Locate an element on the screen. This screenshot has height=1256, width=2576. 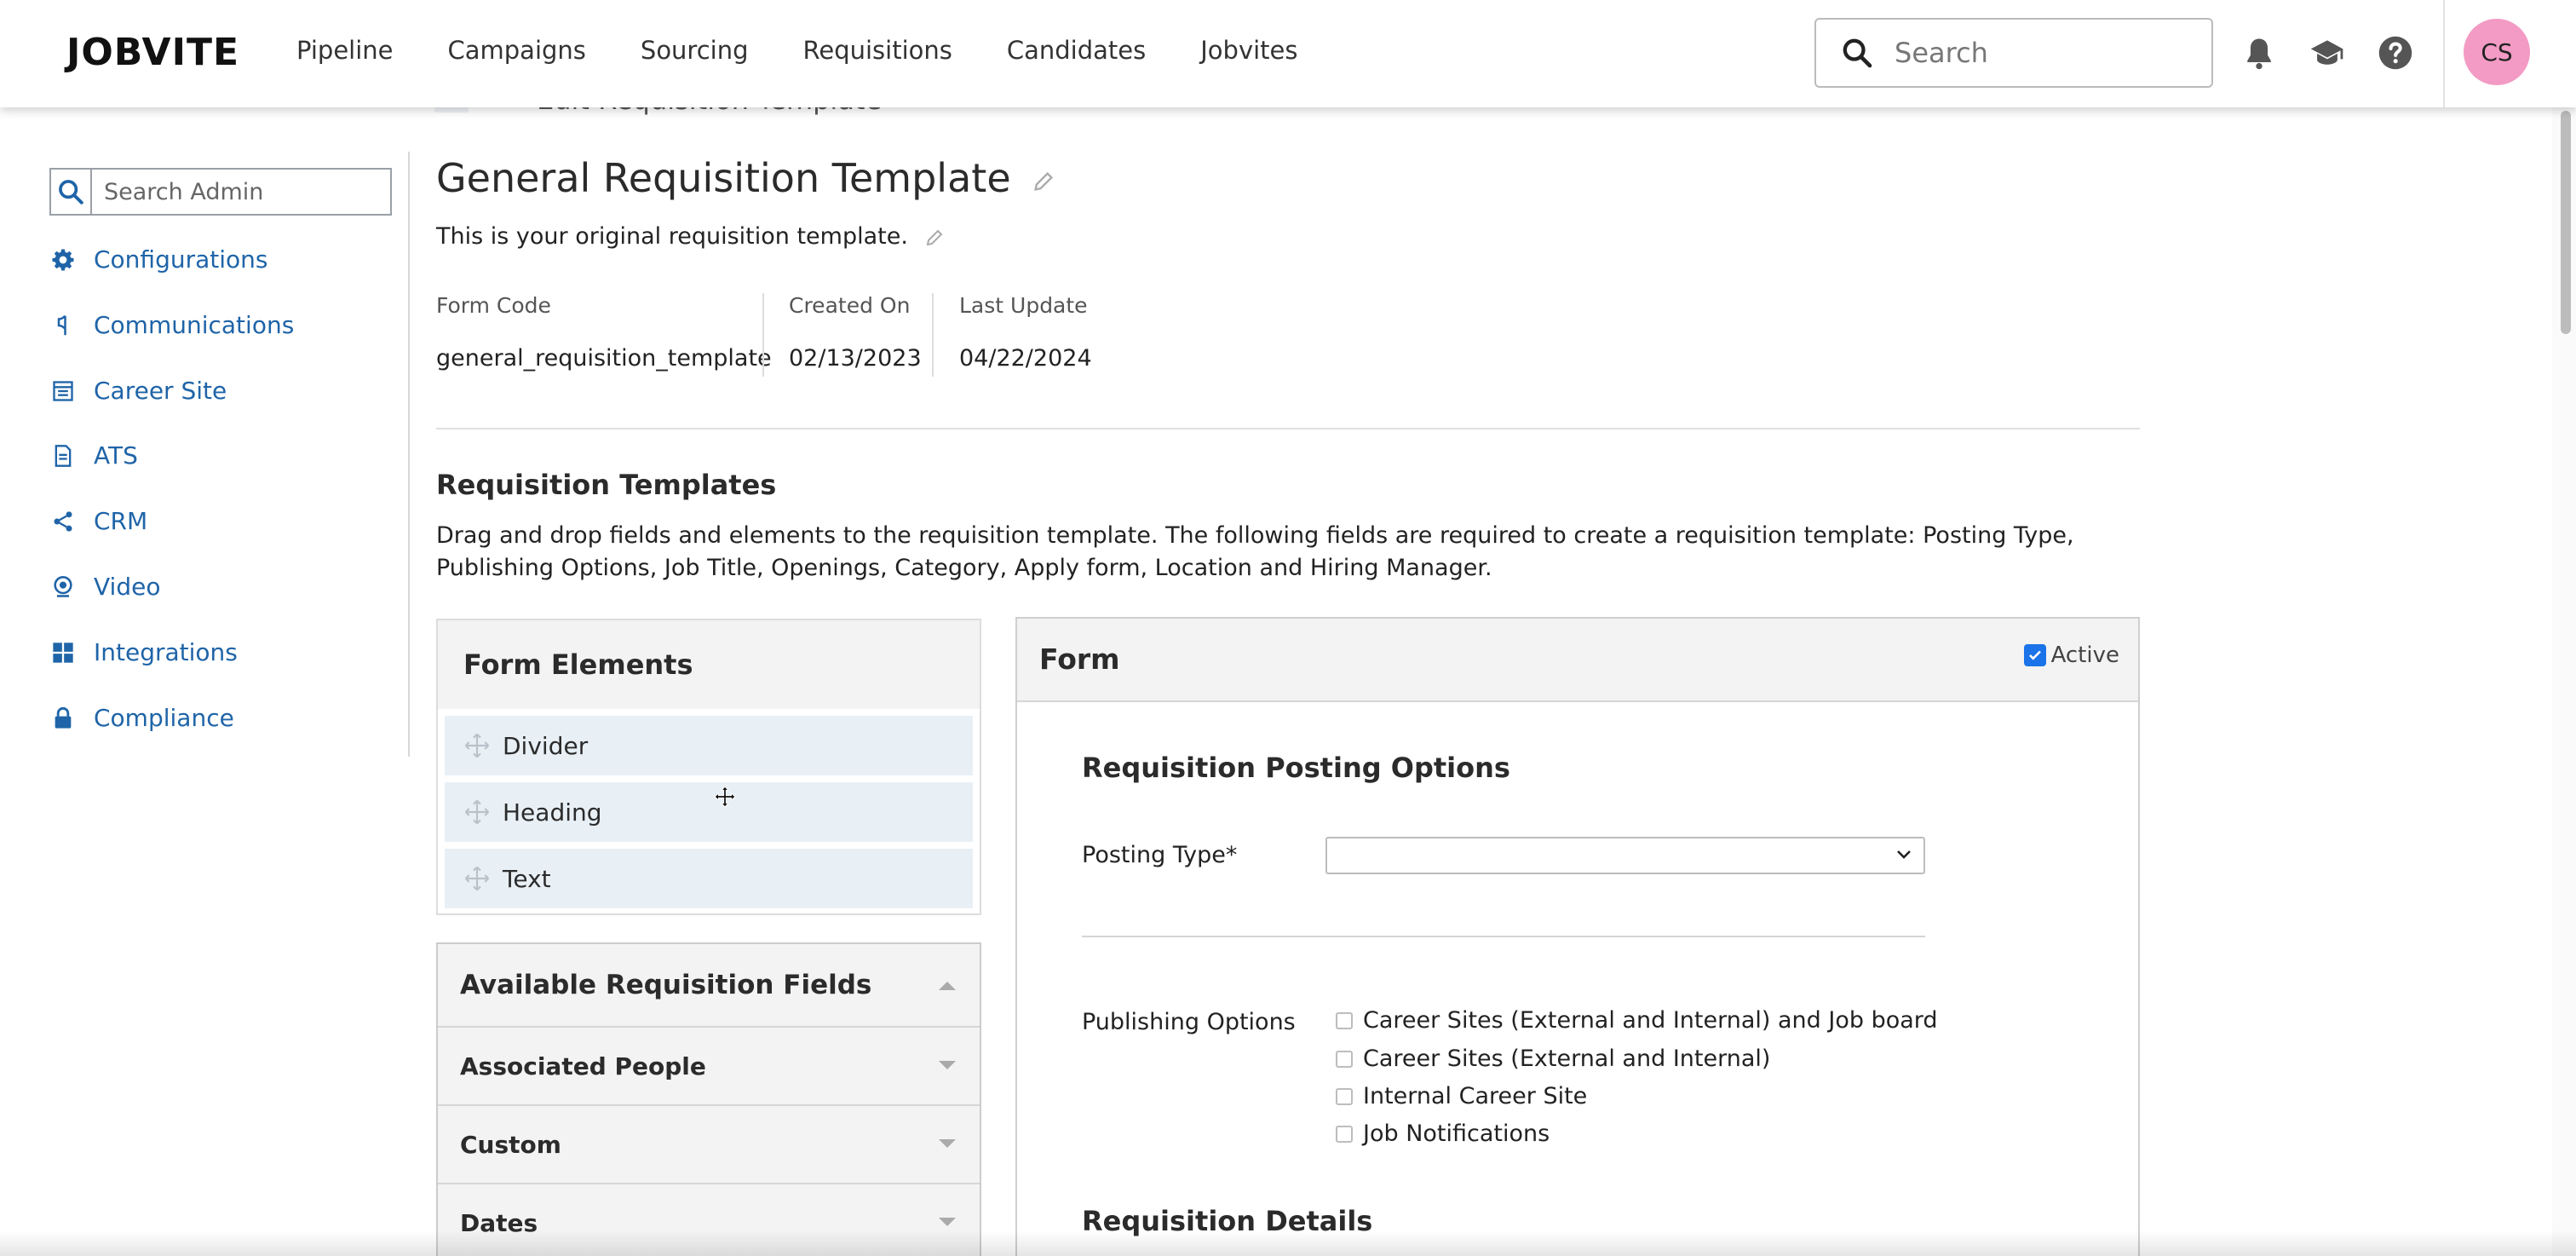
publishing-option-internal-career-site: Internal Career Site is located at coordinates (1456, 1096).